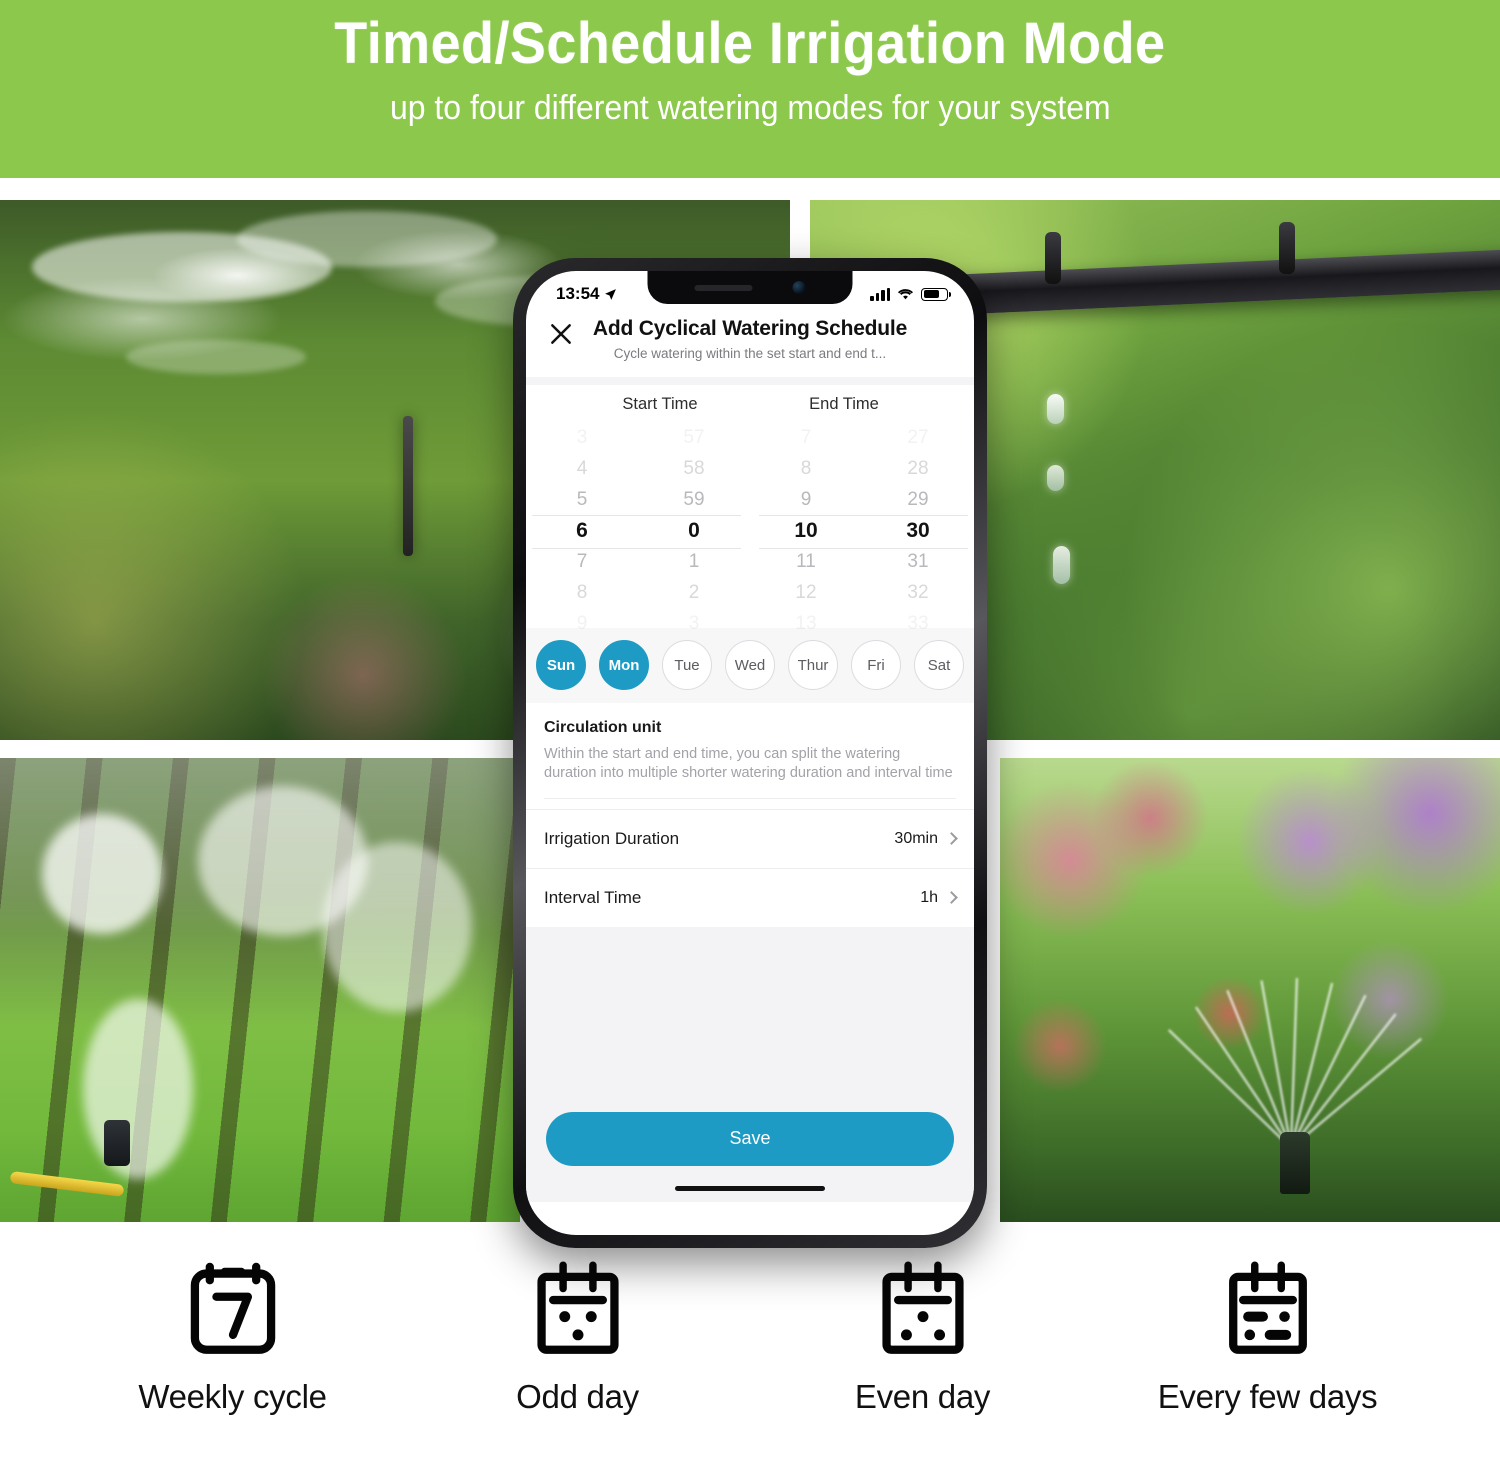  Describe the element at coordinates (918, 592) in the screenshot. I see `wheel-item: 32` at that location.